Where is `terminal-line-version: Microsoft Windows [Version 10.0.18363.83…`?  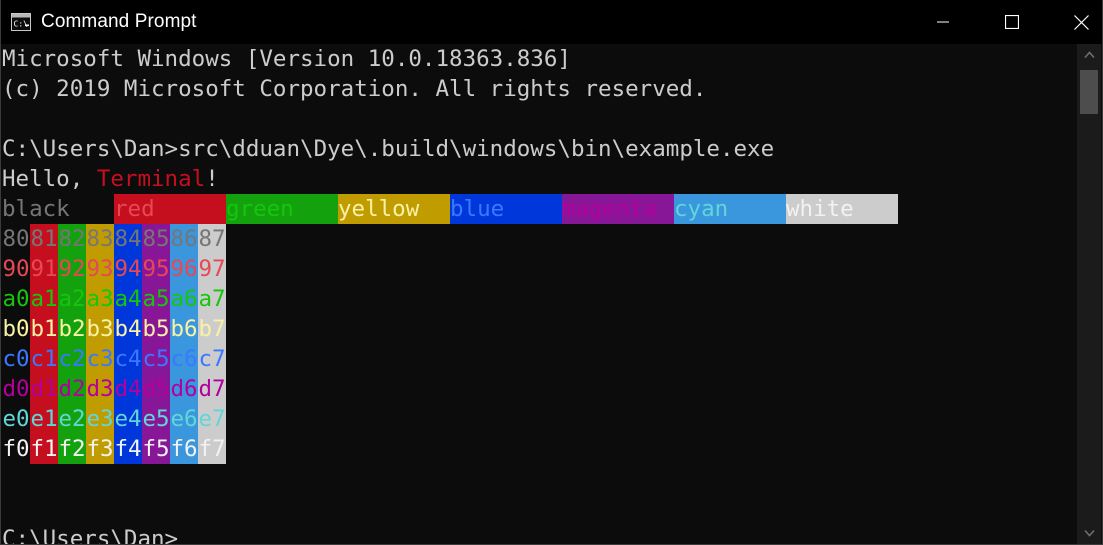
terminal-line-version: Microsoft Windows [Version 10.0.18363.83… is located at coordinates (286, 59).